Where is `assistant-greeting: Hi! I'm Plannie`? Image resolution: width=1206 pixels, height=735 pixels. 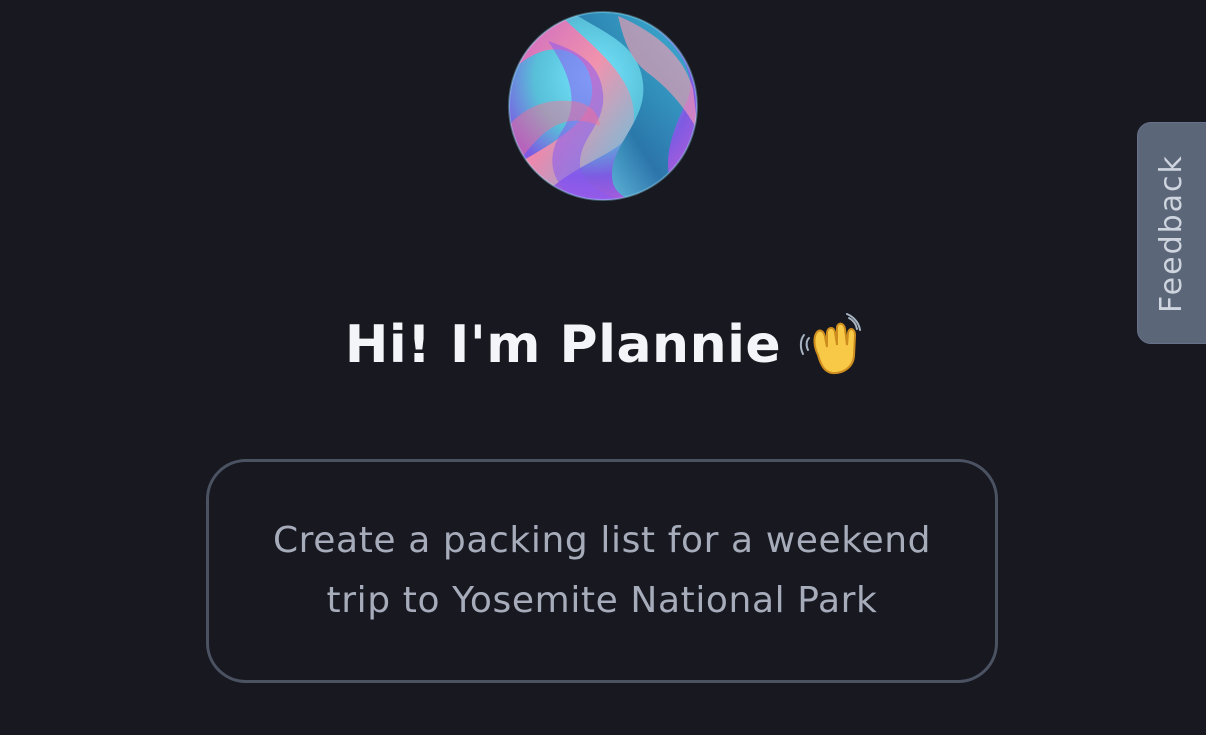 assistant-greeting: Hi! I'm Plannie is located at coordinates (603, 345).